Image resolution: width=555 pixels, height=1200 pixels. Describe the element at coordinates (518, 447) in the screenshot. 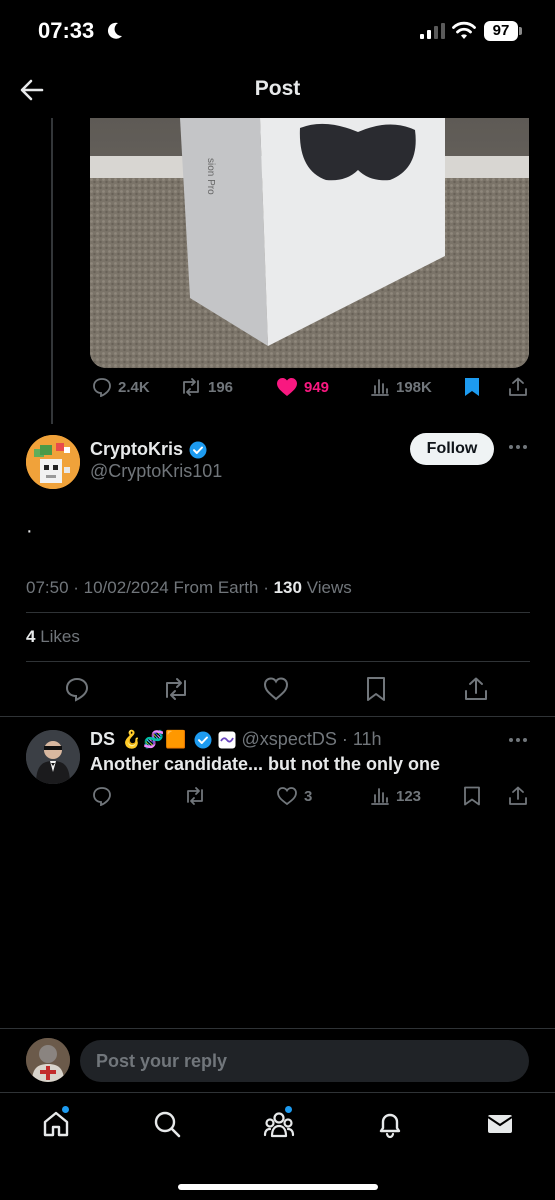

I see `more-options-icon` at that location.